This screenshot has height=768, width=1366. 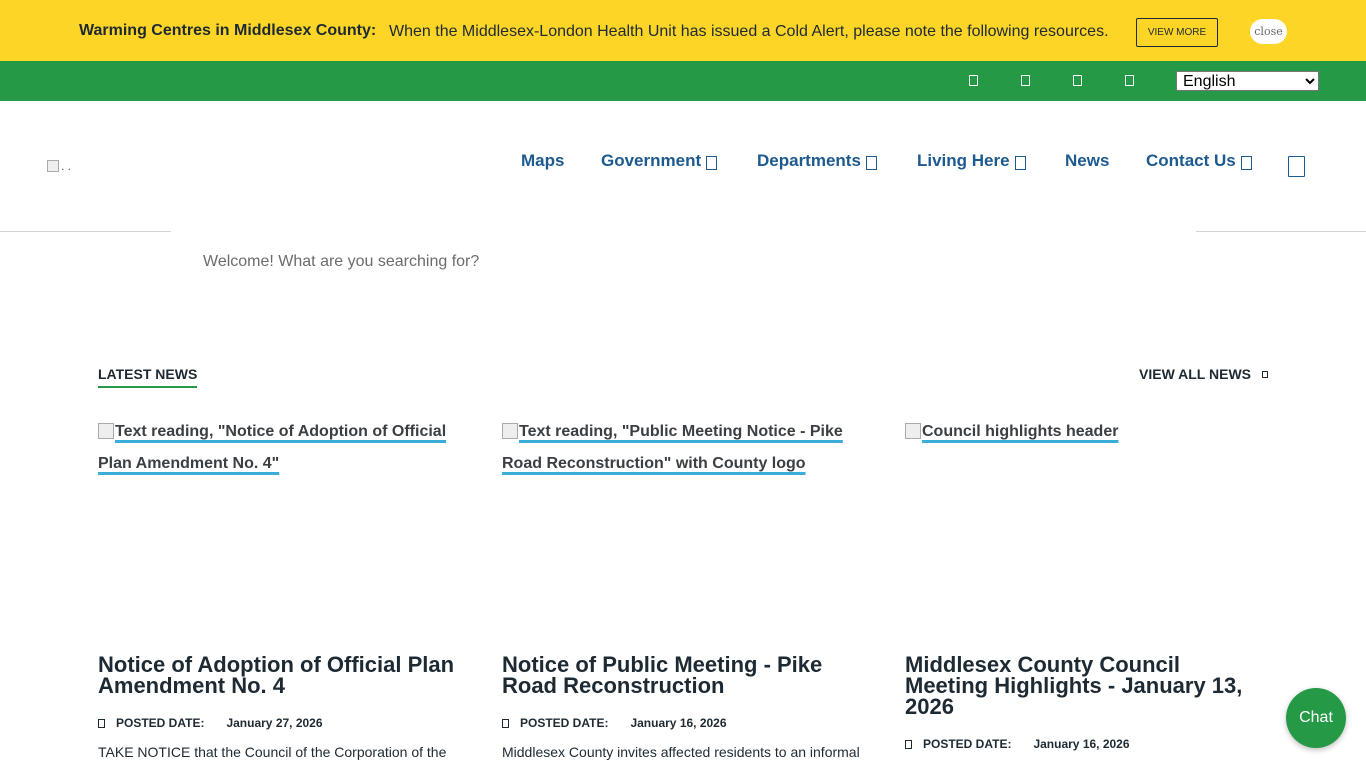 I want to click on nav-departments: Departments, so click(x=817, y=161).